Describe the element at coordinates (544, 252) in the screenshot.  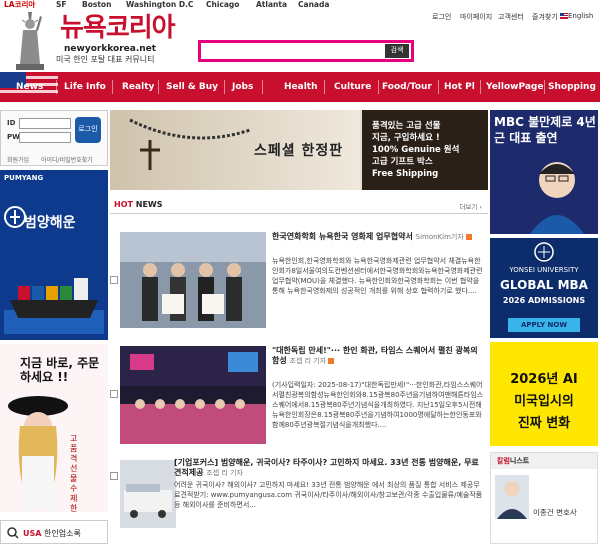
I see `yonsei-emblem-icon` at that location.